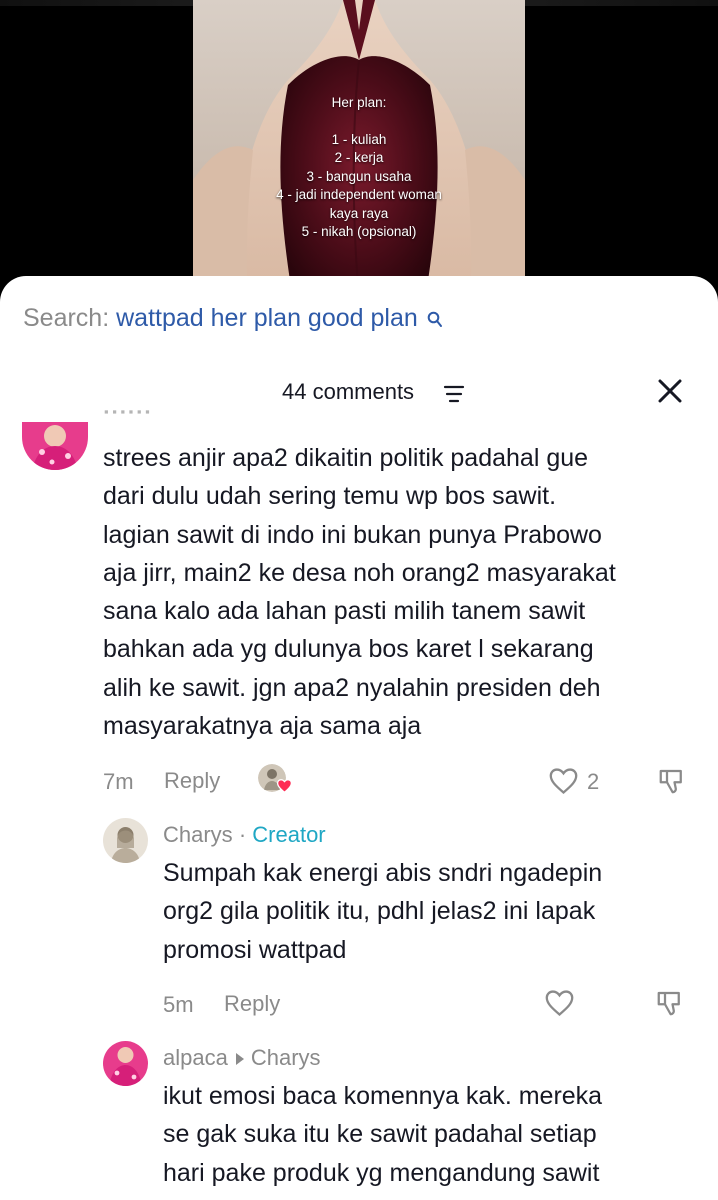  What do you see at coordinates (359, 157) in the screenshot?
I see `caption-line: 2 - kerja` at bounding box center [359, 157].